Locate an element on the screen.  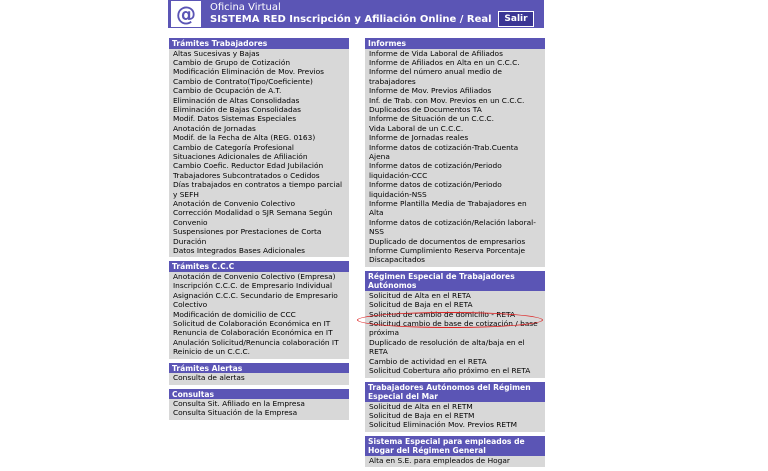
red-ellipse-highlight is located at coordinates (450, 320).